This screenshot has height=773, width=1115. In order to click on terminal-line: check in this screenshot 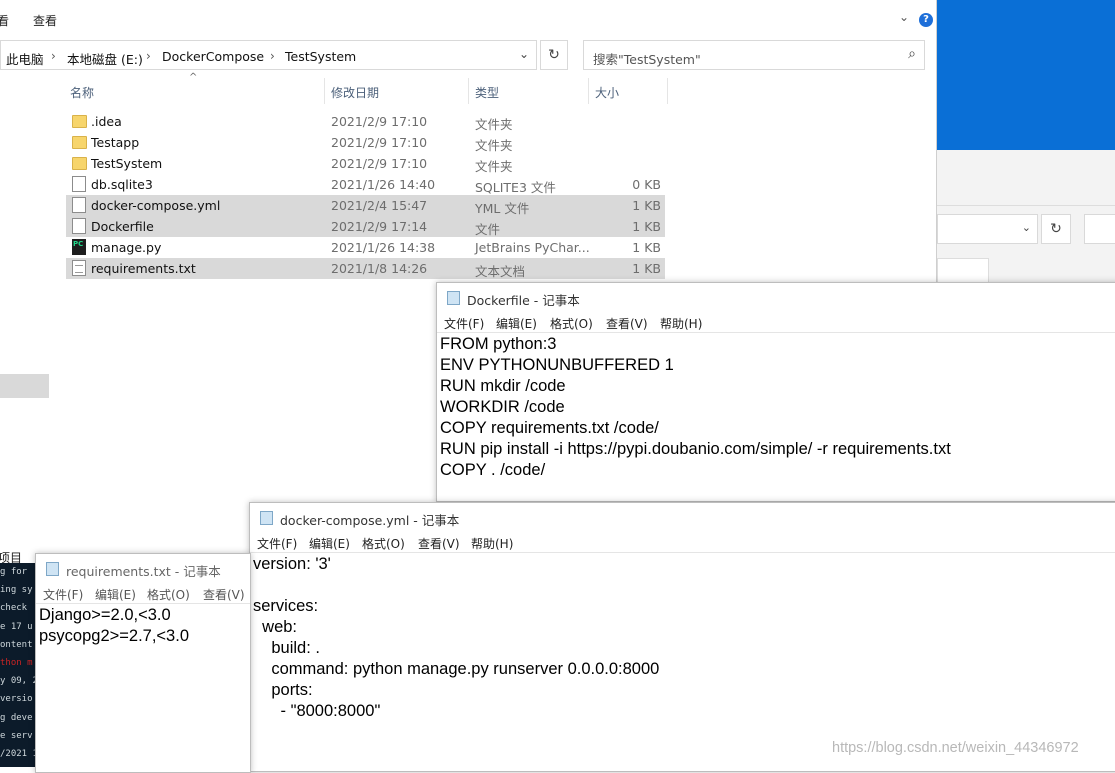, I will do `click(14, 608)`.